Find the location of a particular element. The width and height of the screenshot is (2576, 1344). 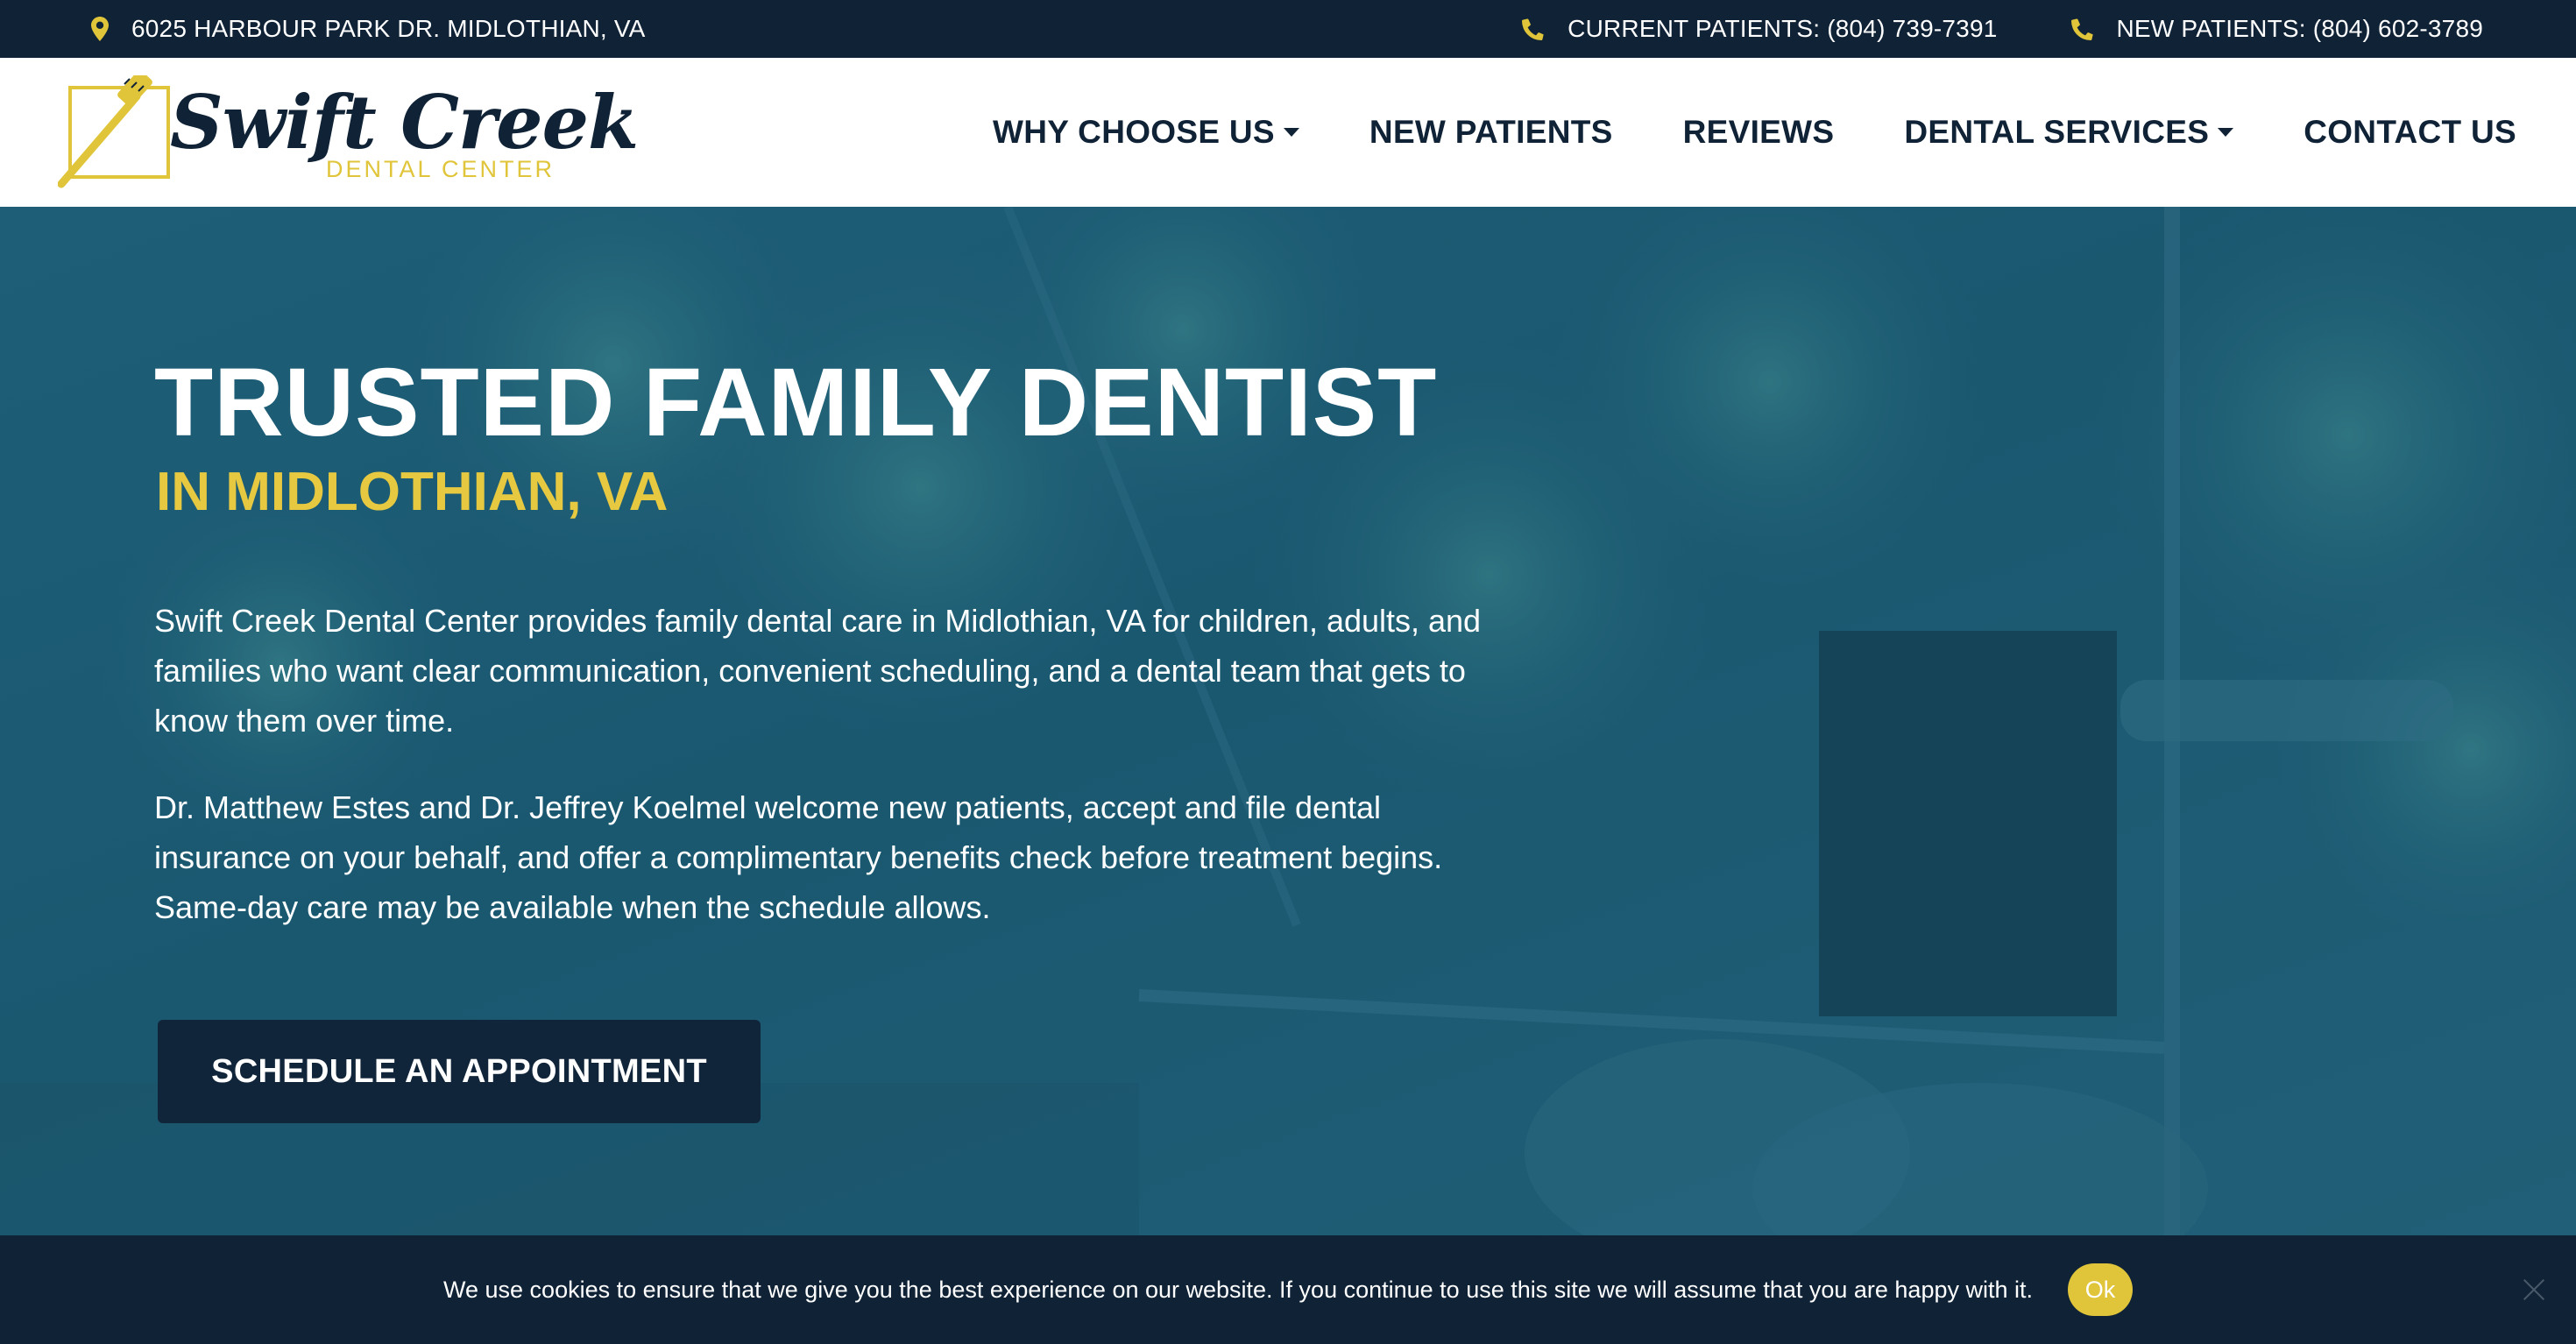

current-patients-phone: CURRENT PATIENTS: (804) 739-7391 is located at coordinates (1759, 29).